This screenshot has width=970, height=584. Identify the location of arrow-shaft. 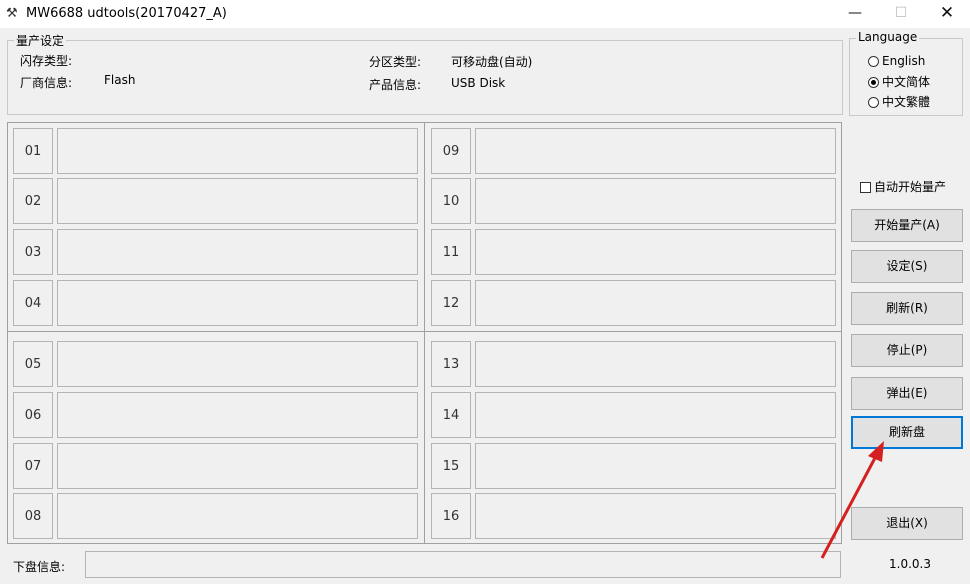
(849, 507).